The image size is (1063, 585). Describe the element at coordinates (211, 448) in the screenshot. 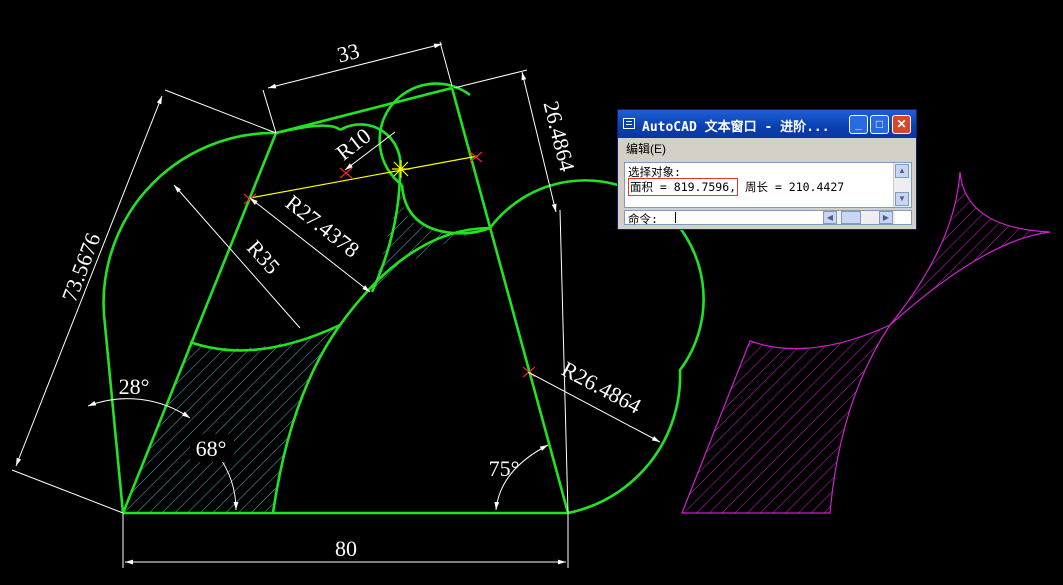

I see `dim-angle-68: 68°` at that location.